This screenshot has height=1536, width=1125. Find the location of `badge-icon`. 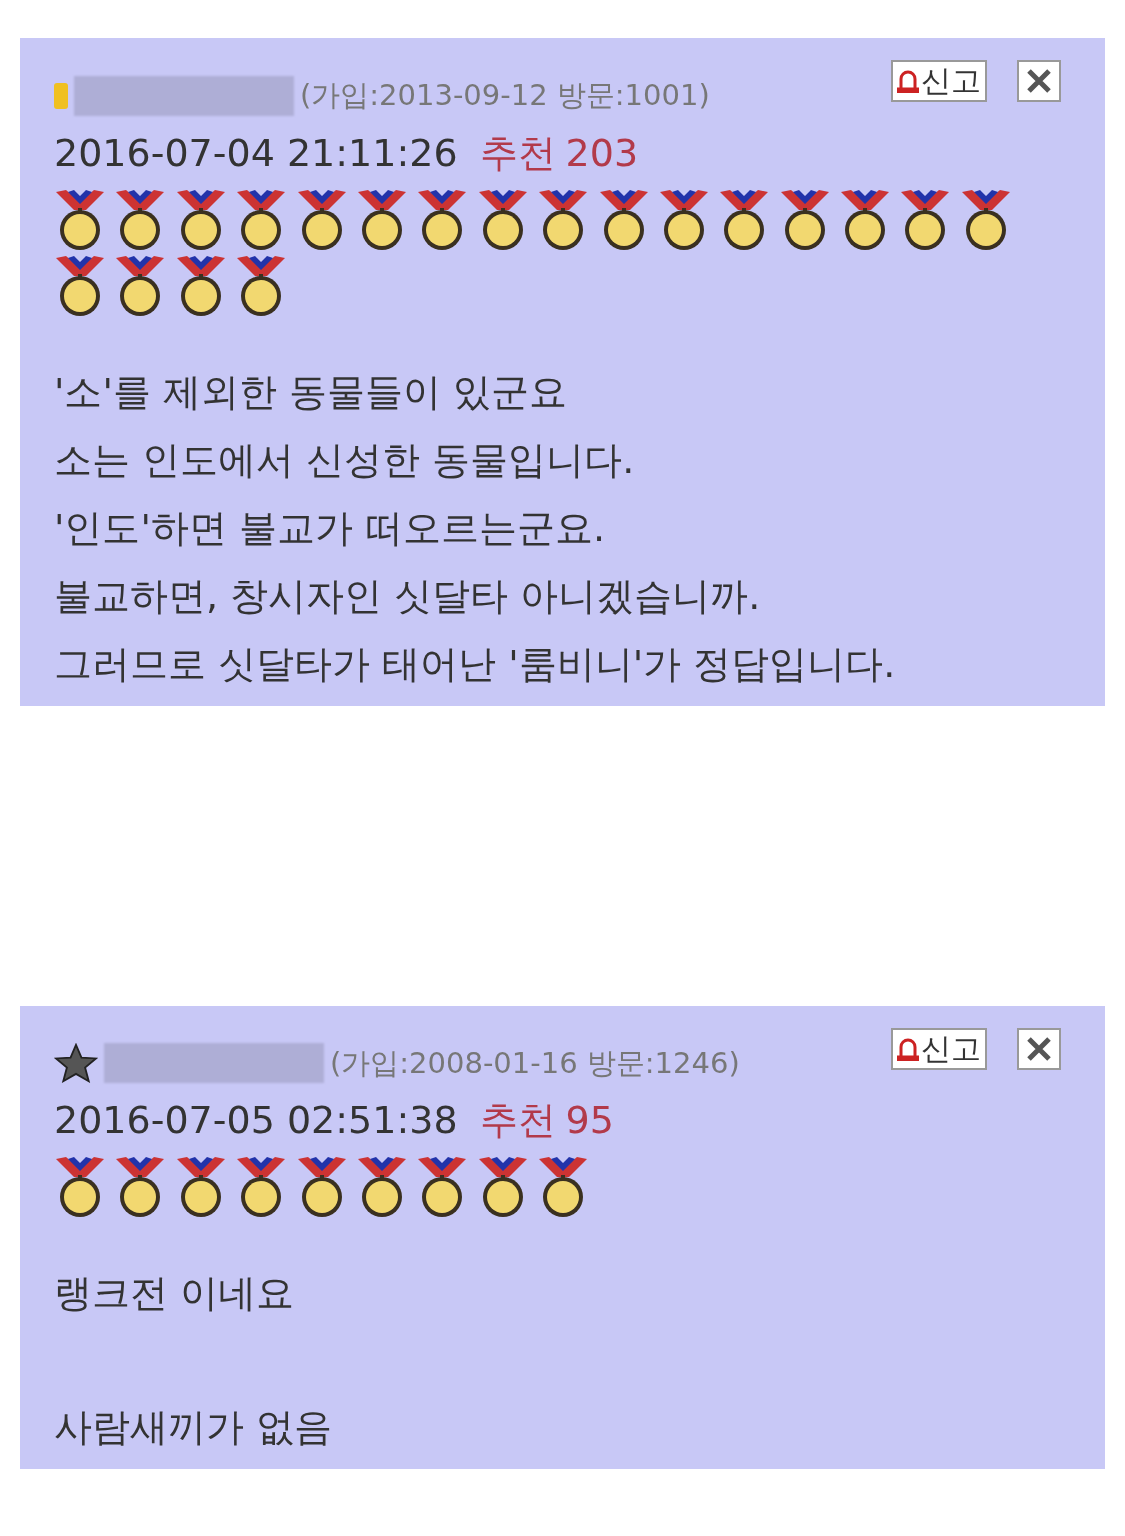

badge-icon is located at coordinates (61, 95).